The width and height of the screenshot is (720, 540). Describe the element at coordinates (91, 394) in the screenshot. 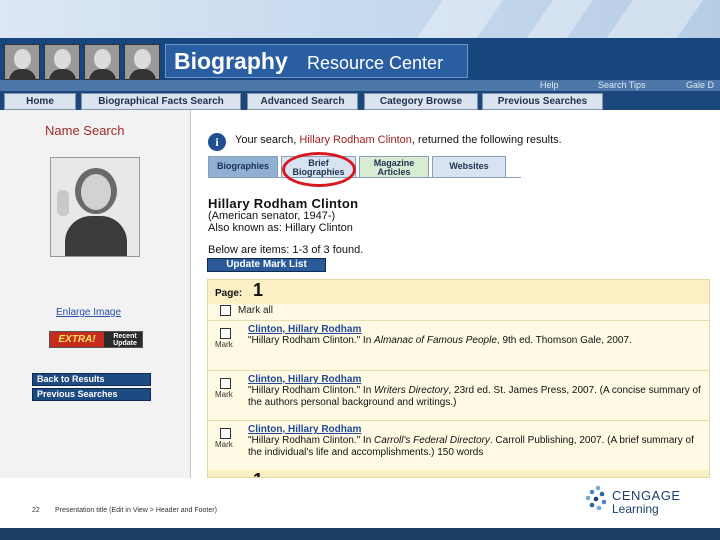

I see `previous-searches-button: Previous Searches` at that location.